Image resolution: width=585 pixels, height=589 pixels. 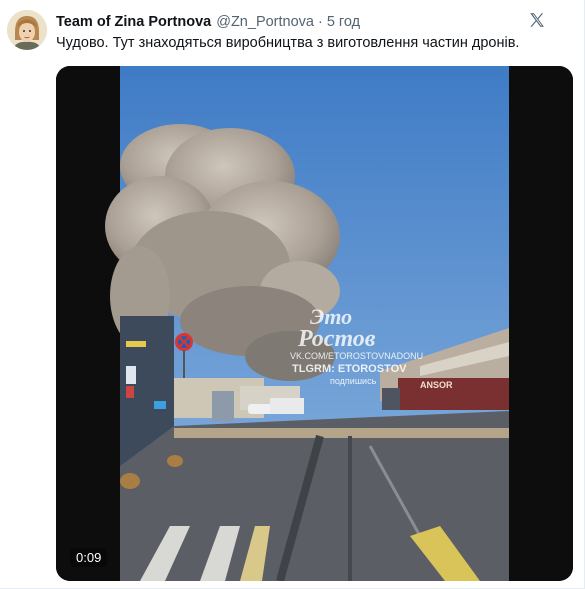 What do you see at coordinates (265, 22) in the screenshot?
I see `author-handle: @Zn_Portnova` at bounding box center [265, 22].